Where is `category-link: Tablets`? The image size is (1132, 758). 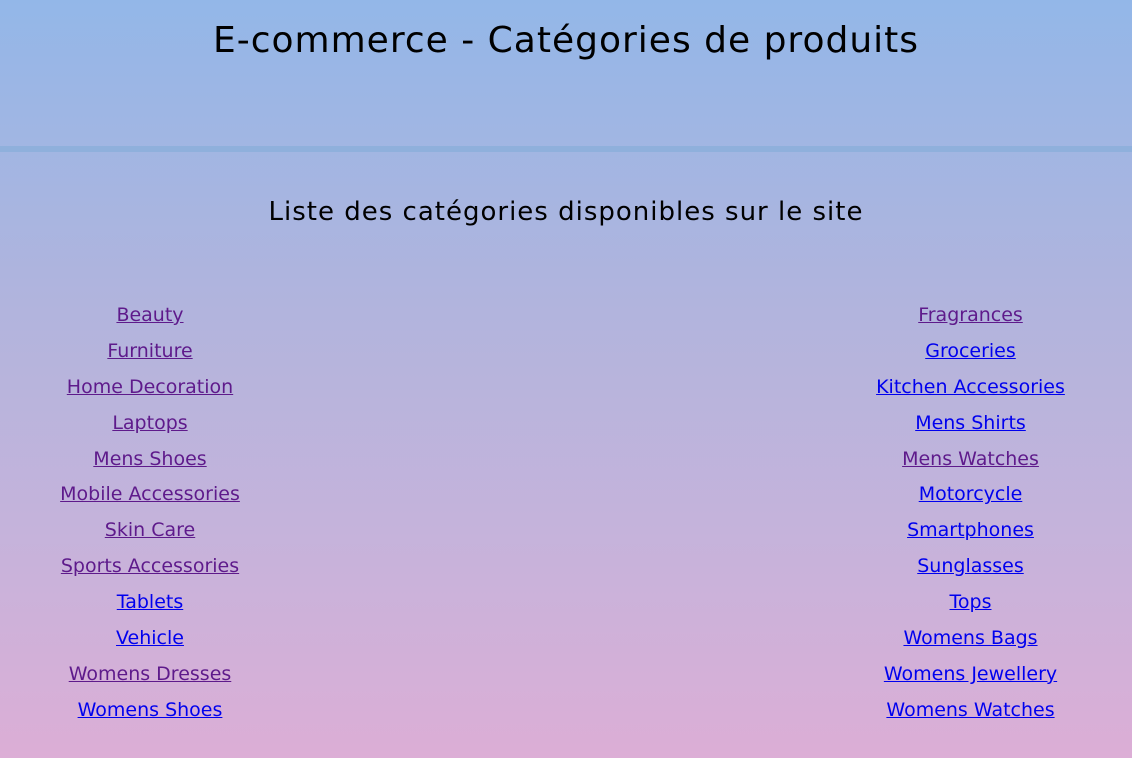
category-link: Tablets is located at coordinates (150, 602).